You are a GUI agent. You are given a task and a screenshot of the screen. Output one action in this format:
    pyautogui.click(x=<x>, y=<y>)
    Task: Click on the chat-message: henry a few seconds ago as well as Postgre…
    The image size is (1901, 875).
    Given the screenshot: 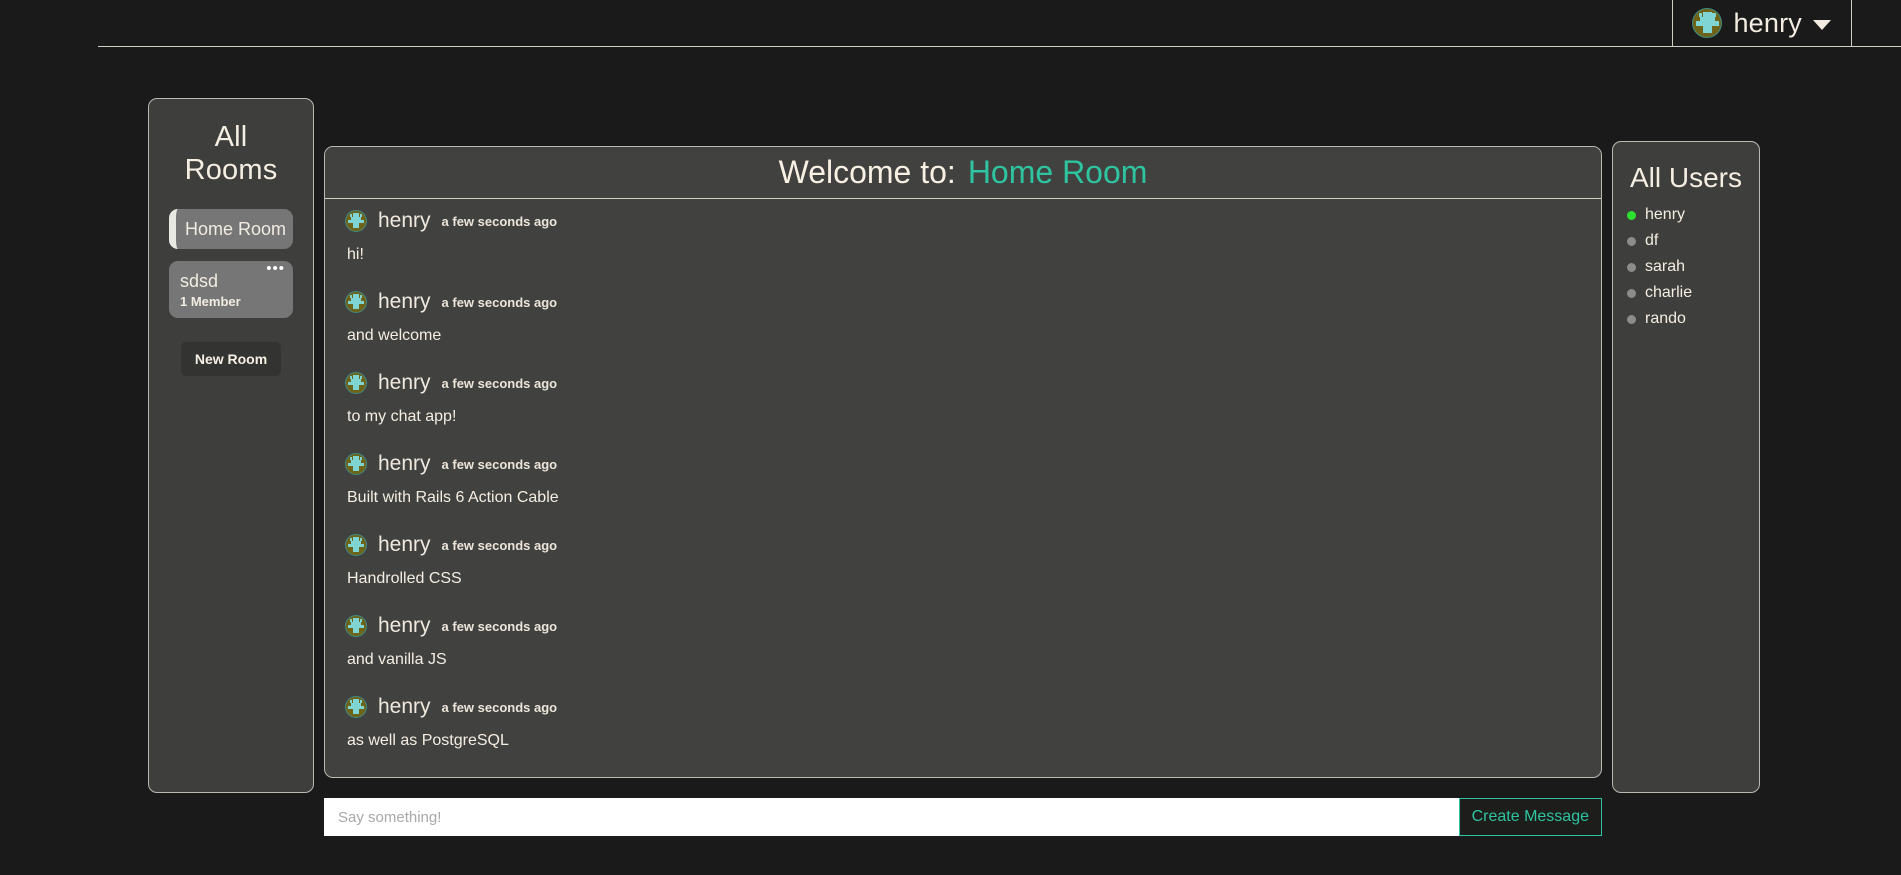 What is the action you would take?
    pyautogui.click(x=963, y=717)
    